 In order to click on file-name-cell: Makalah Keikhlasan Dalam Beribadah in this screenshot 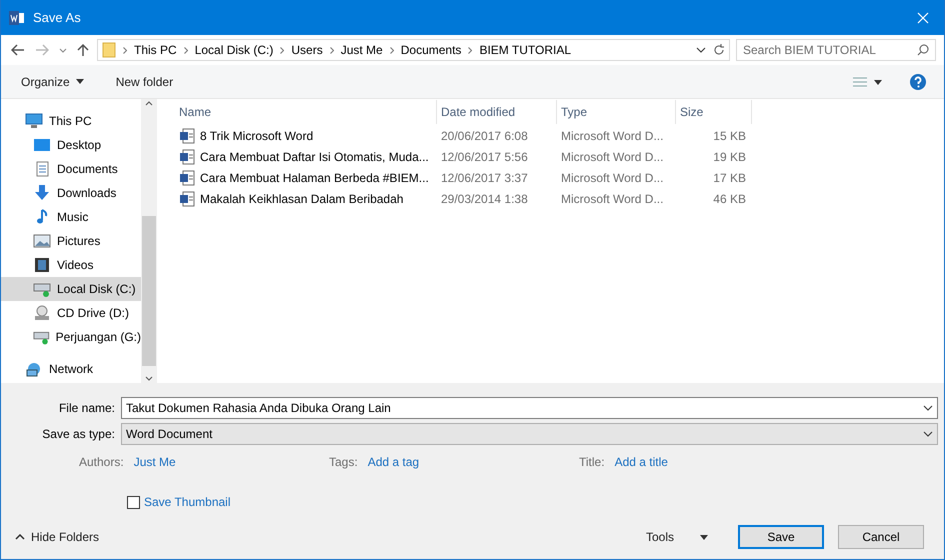, I will do `click(306, 198)`.